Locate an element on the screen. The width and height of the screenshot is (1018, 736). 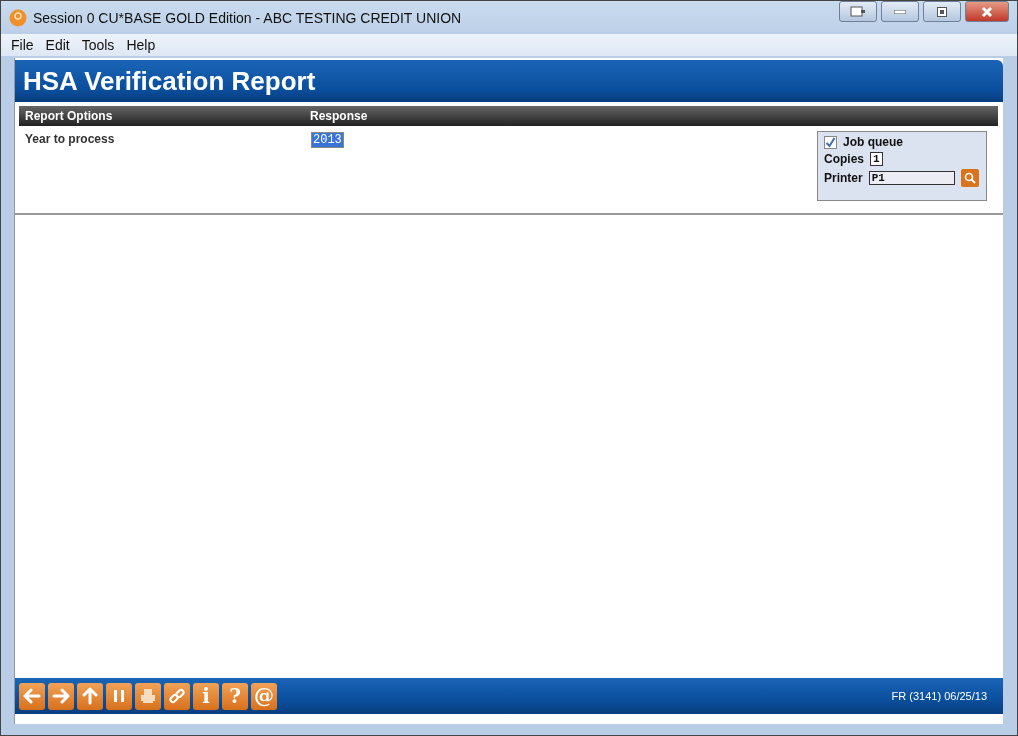
job-queue-checkbox is located at coordinates (830, 142).